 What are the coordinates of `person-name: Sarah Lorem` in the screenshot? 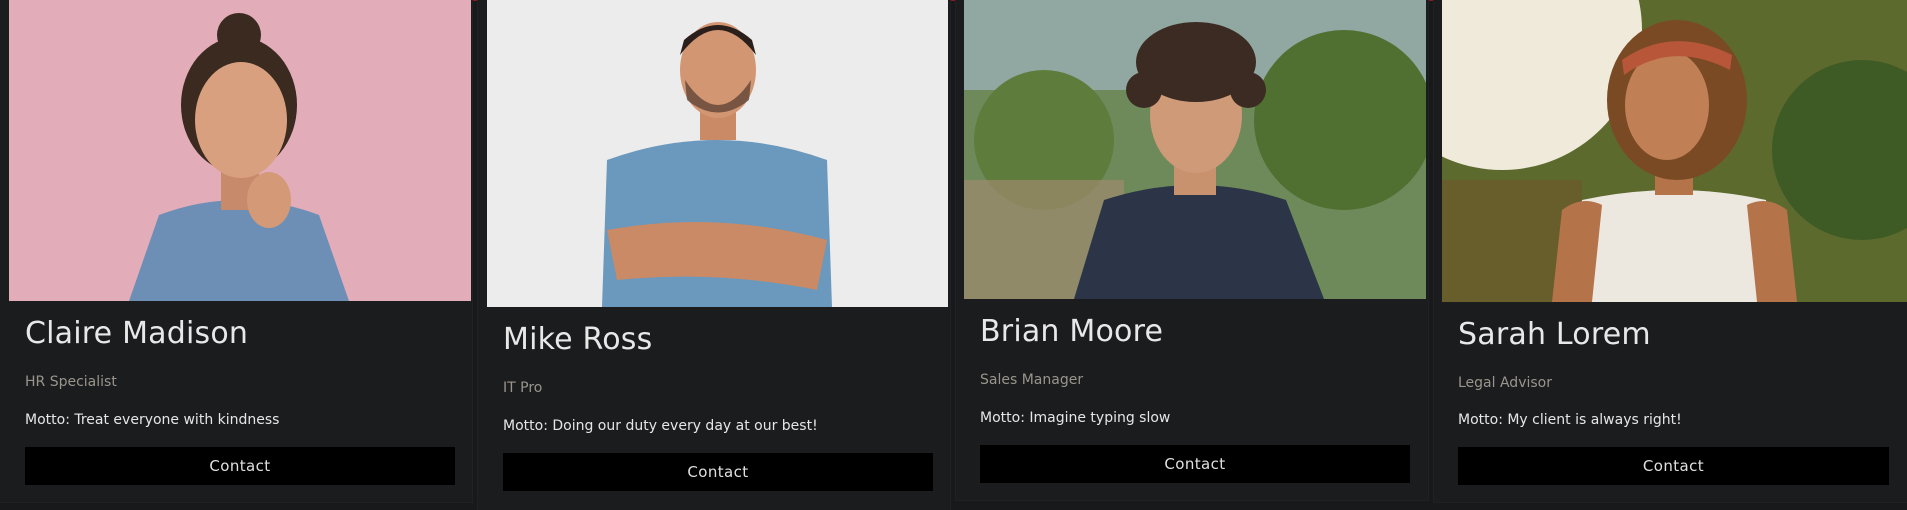 It's located at (1554, 334).